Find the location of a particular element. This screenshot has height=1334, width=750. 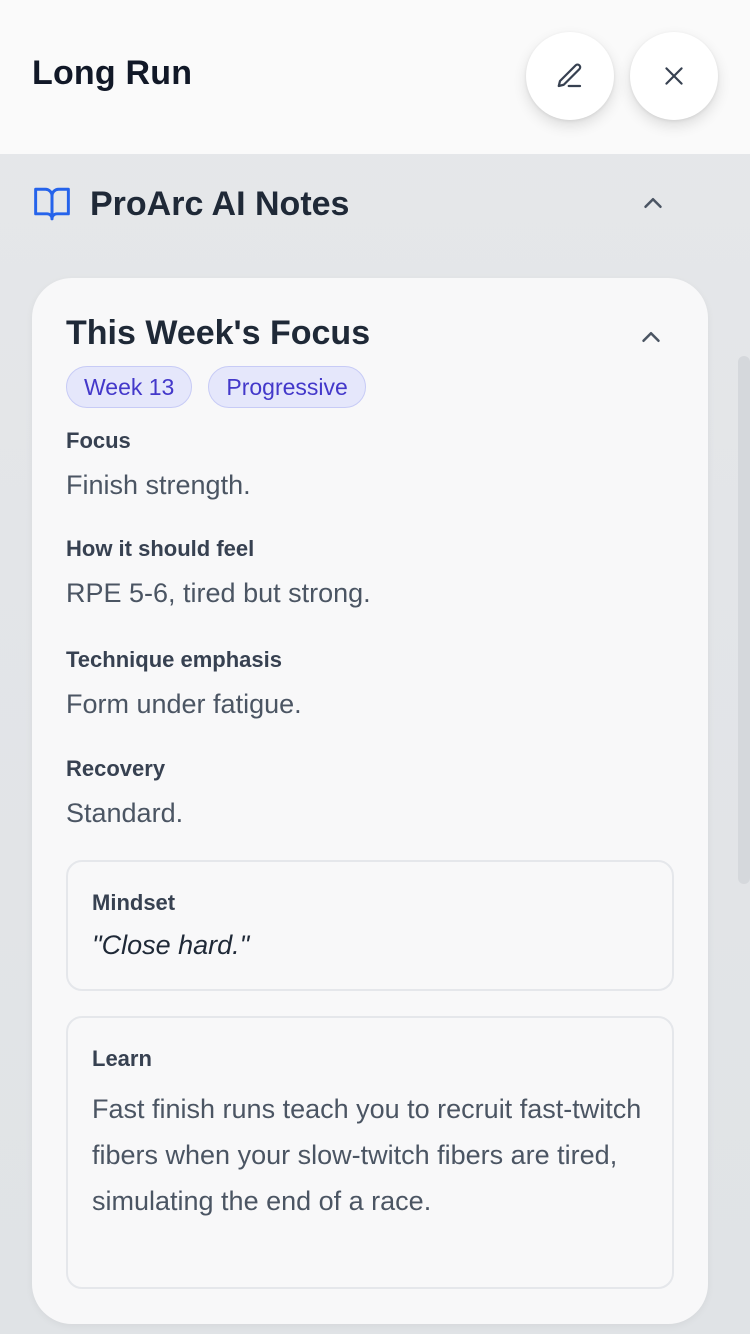

feel-label: How it should feel is located at coordinates (160, 548).